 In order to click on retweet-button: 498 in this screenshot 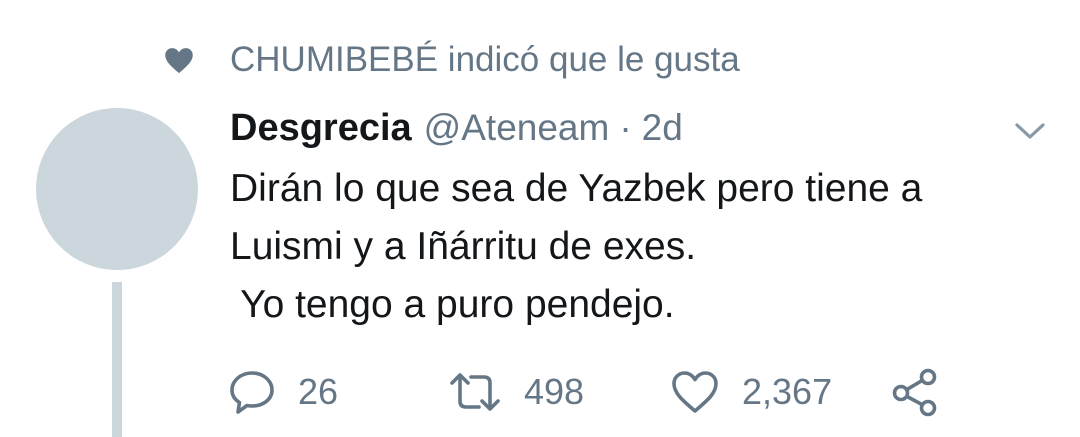, I will do `click(516, 392)`.